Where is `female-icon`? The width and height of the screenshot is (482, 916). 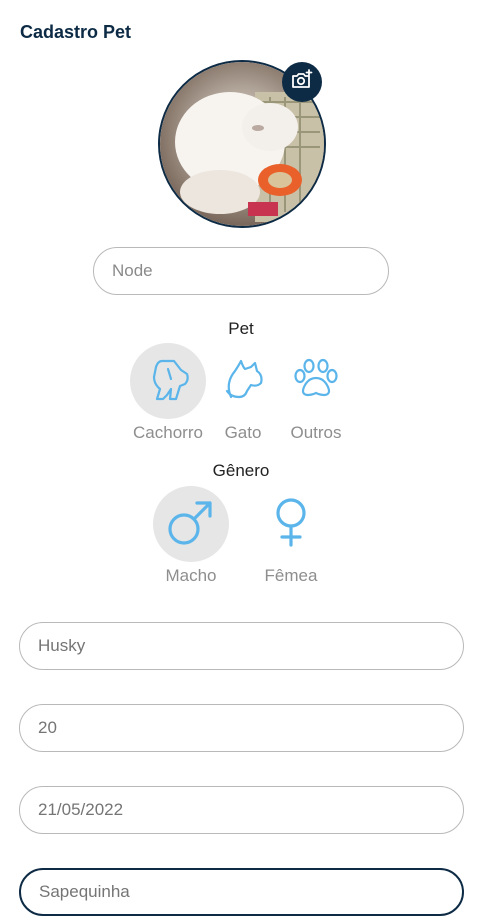 female-icon is located at coordinates (291, 524).